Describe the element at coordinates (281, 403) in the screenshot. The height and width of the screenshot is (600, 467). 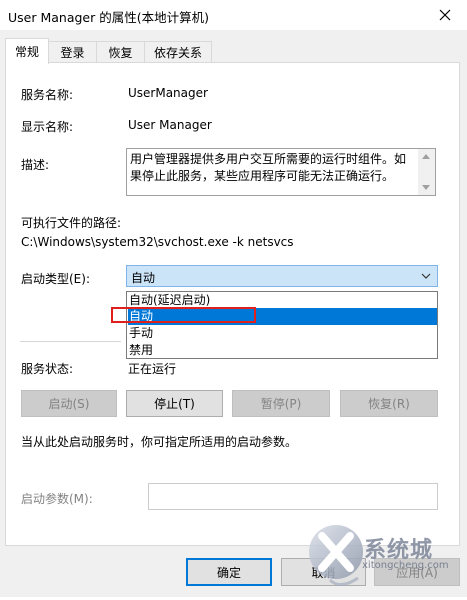
I see `pause-button: 暂停(P)` at that location.